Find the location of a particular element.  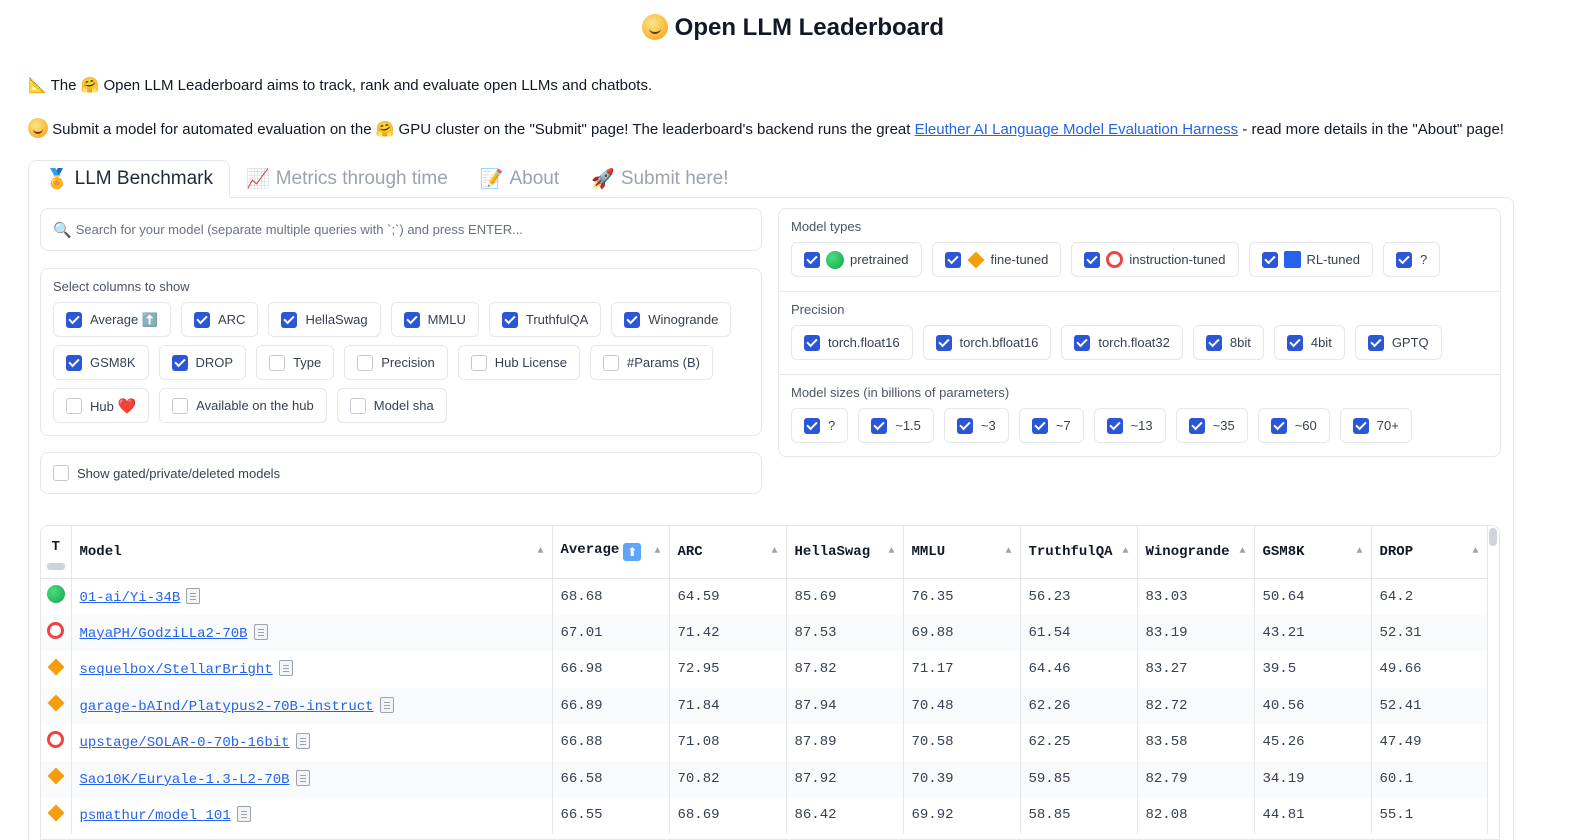

size-chip-70: 70+ is located at coordinates (1375, 425).